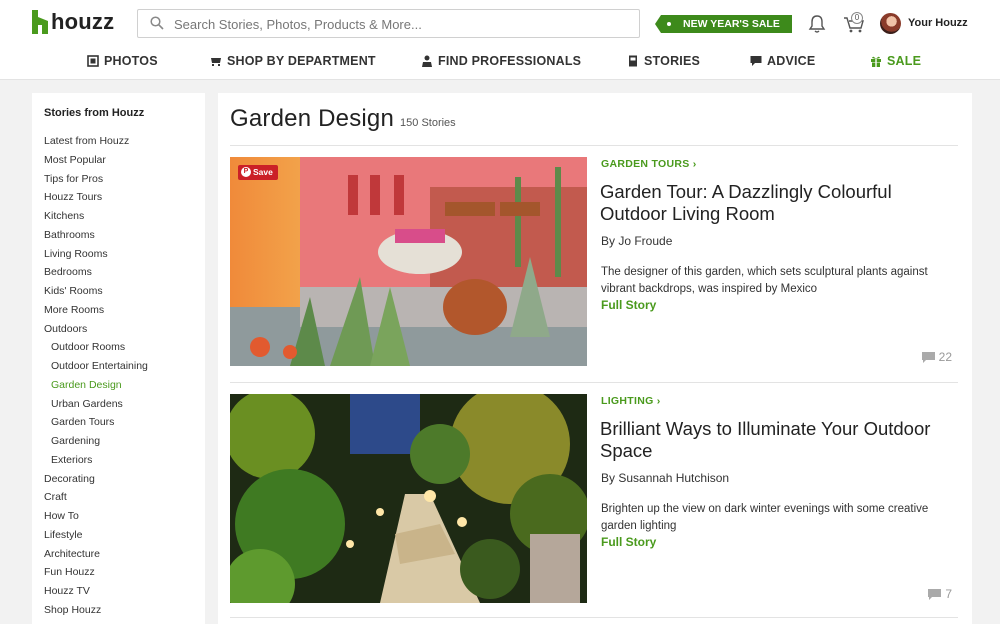 This screenshot has height=624, width=1000. I want to click on sidebar-heading: Stories from Houzz, so click(94, 113).